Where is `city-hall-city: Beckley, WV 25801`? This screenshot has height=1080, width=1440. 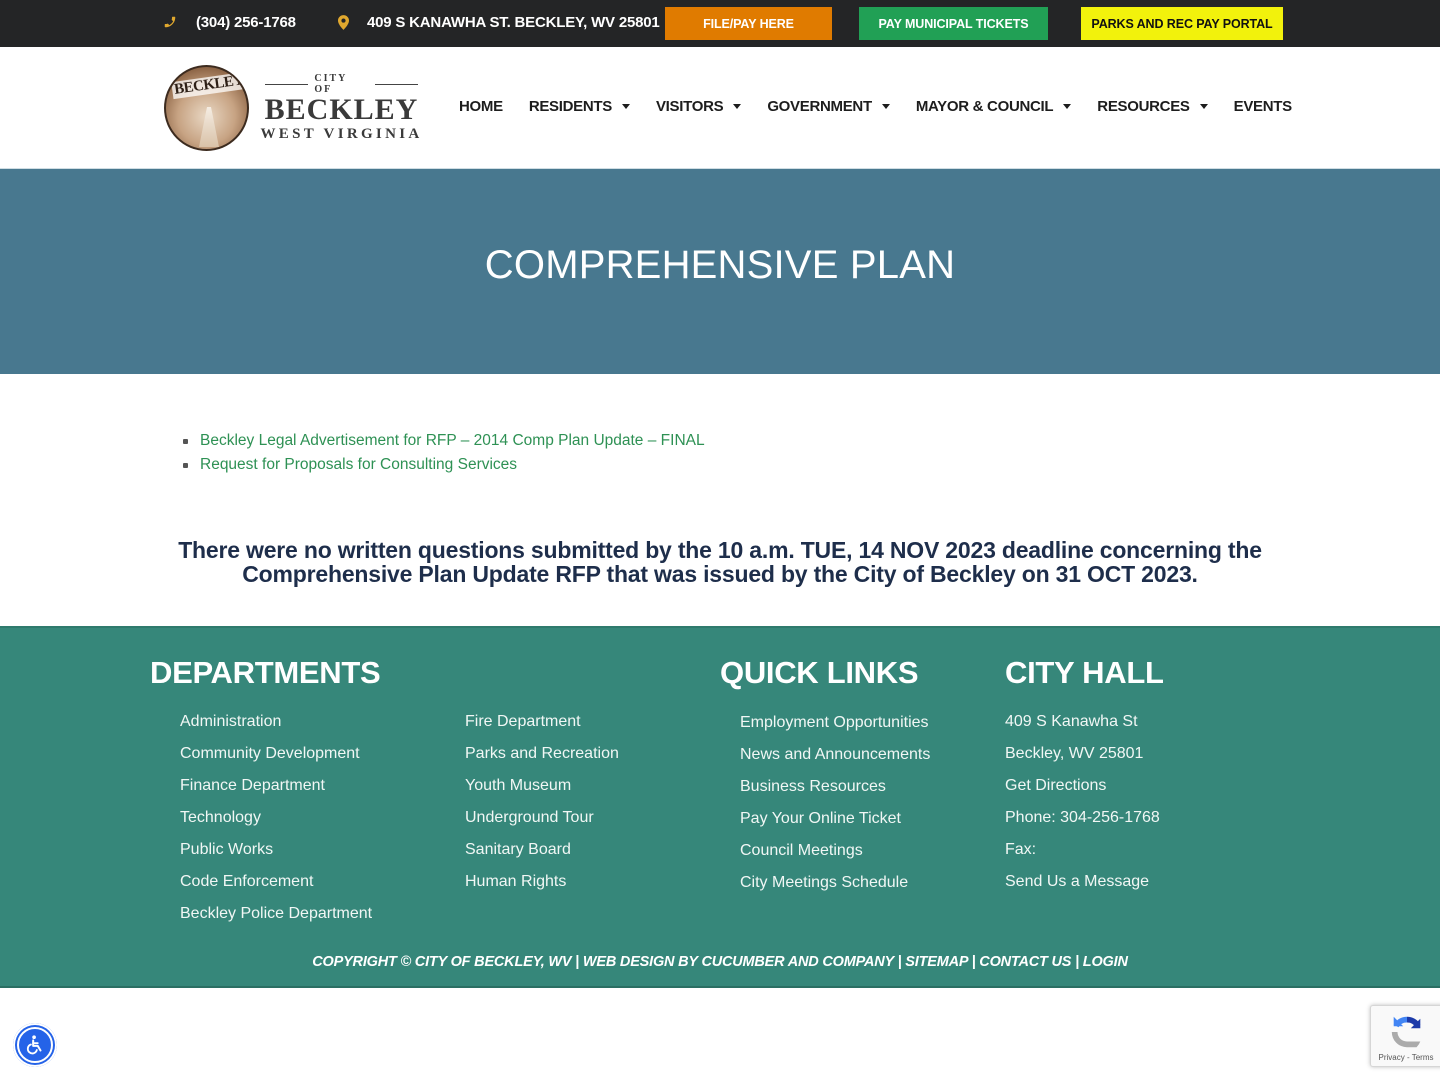 city-hall-city: Beckley, WV 25801 is located at coordinates (1074, 753).